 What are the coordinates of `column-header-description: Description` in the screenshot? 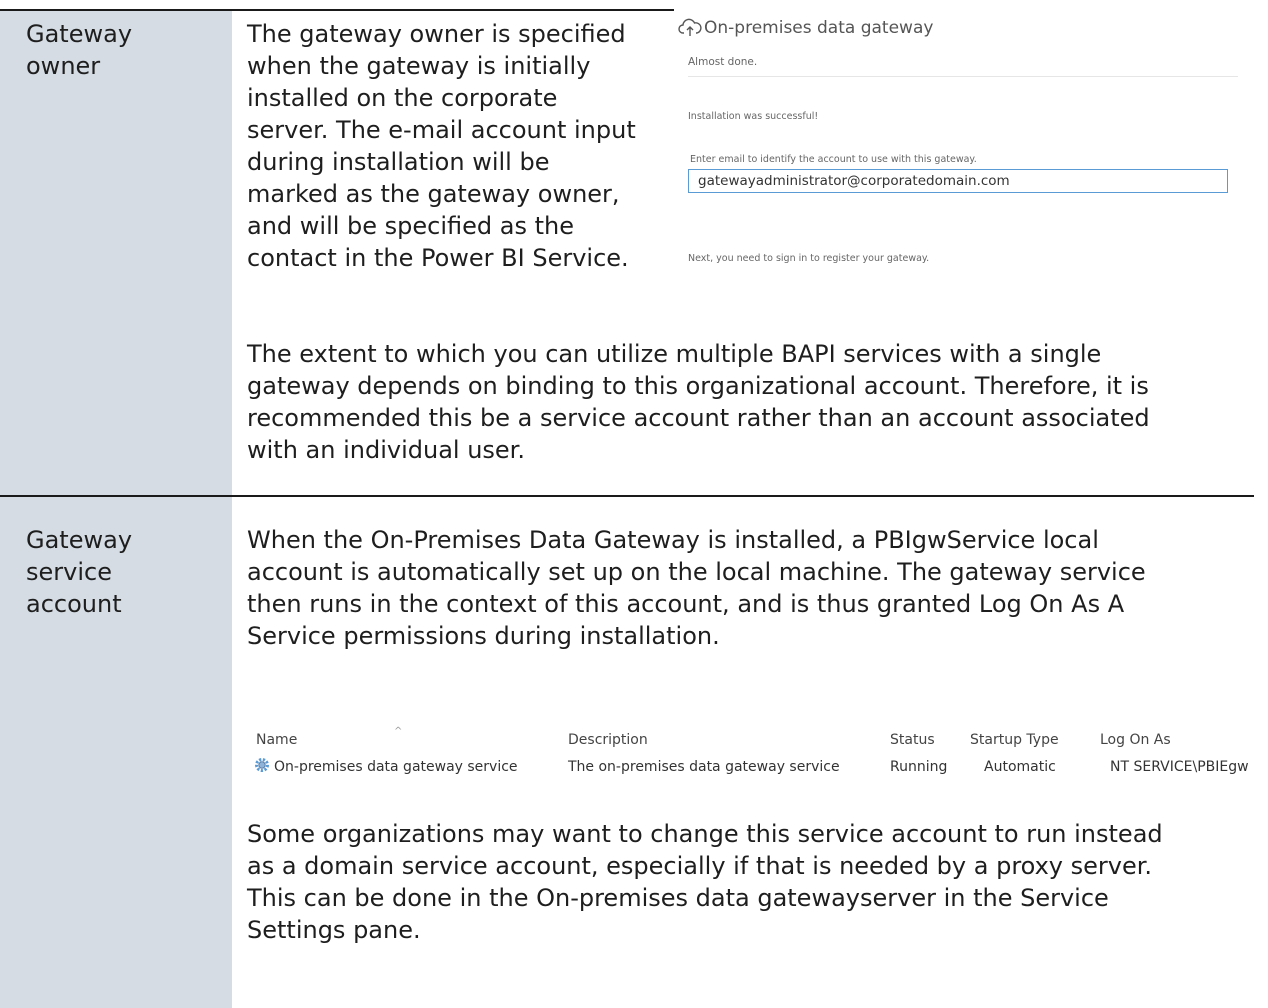 It's located at (608, 740).